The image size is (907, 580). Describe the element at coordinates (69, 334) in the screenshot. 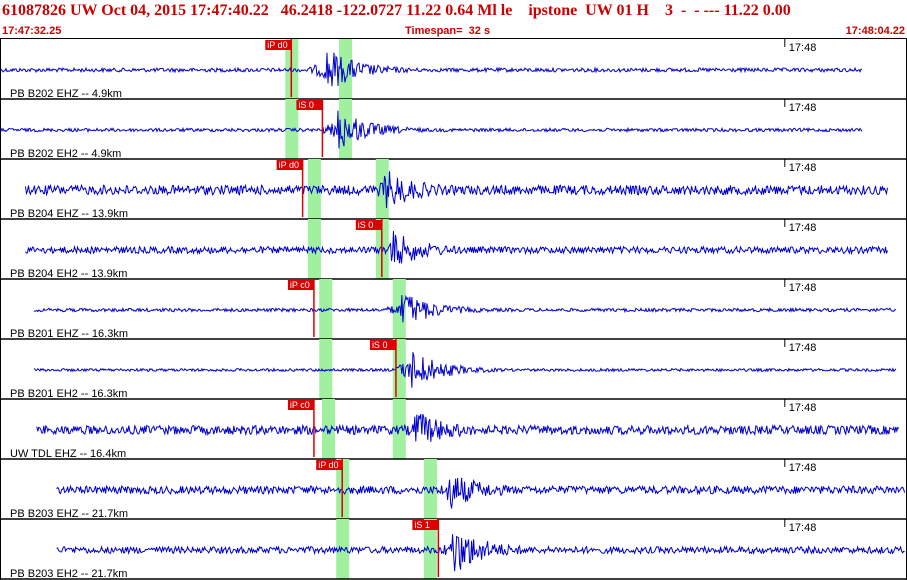

I see `station-label: PB B201 EHZ -- 16.3km` at that location.